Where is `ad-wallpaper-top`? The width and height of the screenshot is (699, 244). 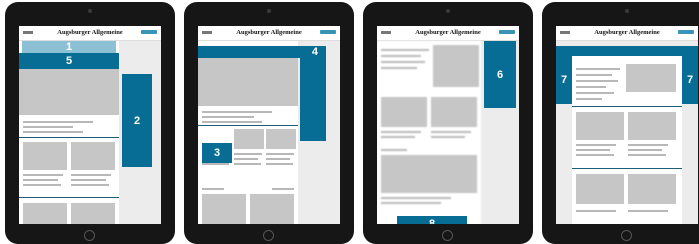
ad-wallpaper-top is located at coordinates (627, 51).